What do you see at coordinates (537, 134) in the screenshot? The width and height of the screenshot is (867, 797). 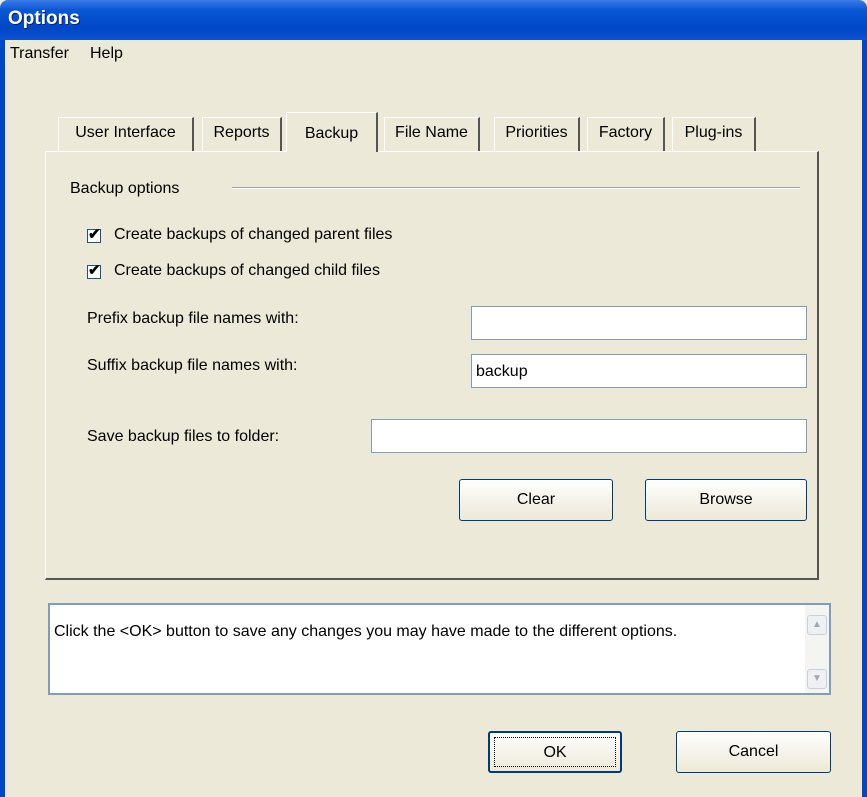 I see `tab-priorities: Priorities` at bounding box center [537, 134].